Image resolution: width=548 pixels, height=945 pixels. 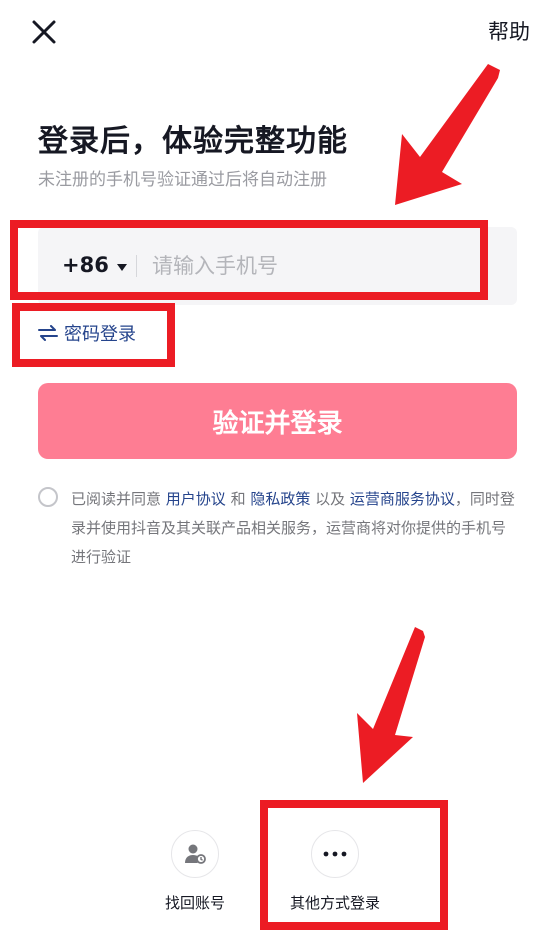 I want to click on carrier-agreement-link: 运营商服务协议, so click(x=402, y=499).